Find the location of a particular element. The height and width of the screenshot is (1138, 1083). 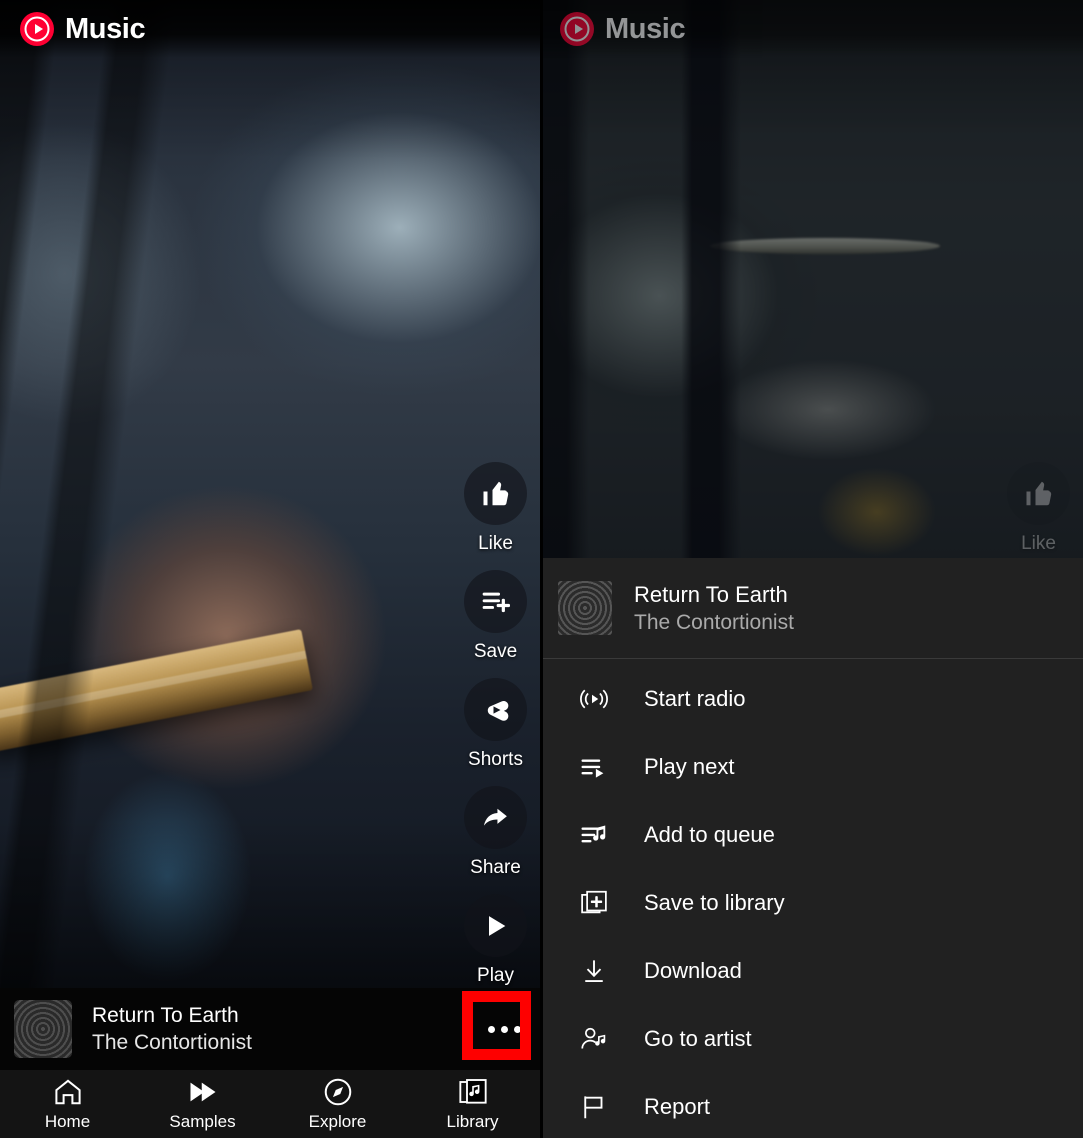

menu-item-add-to-queue: Add to queue is located at coordinates (811, 835).